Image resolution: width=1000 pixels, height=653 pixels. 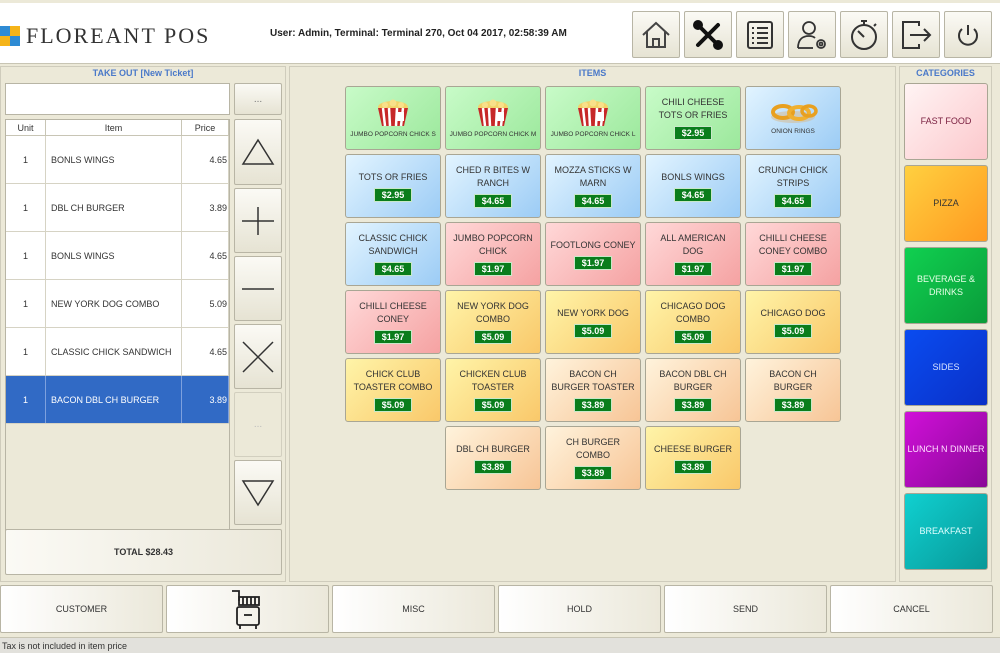 What do you see at coordinates (946, 203) in the screenshot?
I see `category-button: PIZZA` at bounding box center [946, 203].